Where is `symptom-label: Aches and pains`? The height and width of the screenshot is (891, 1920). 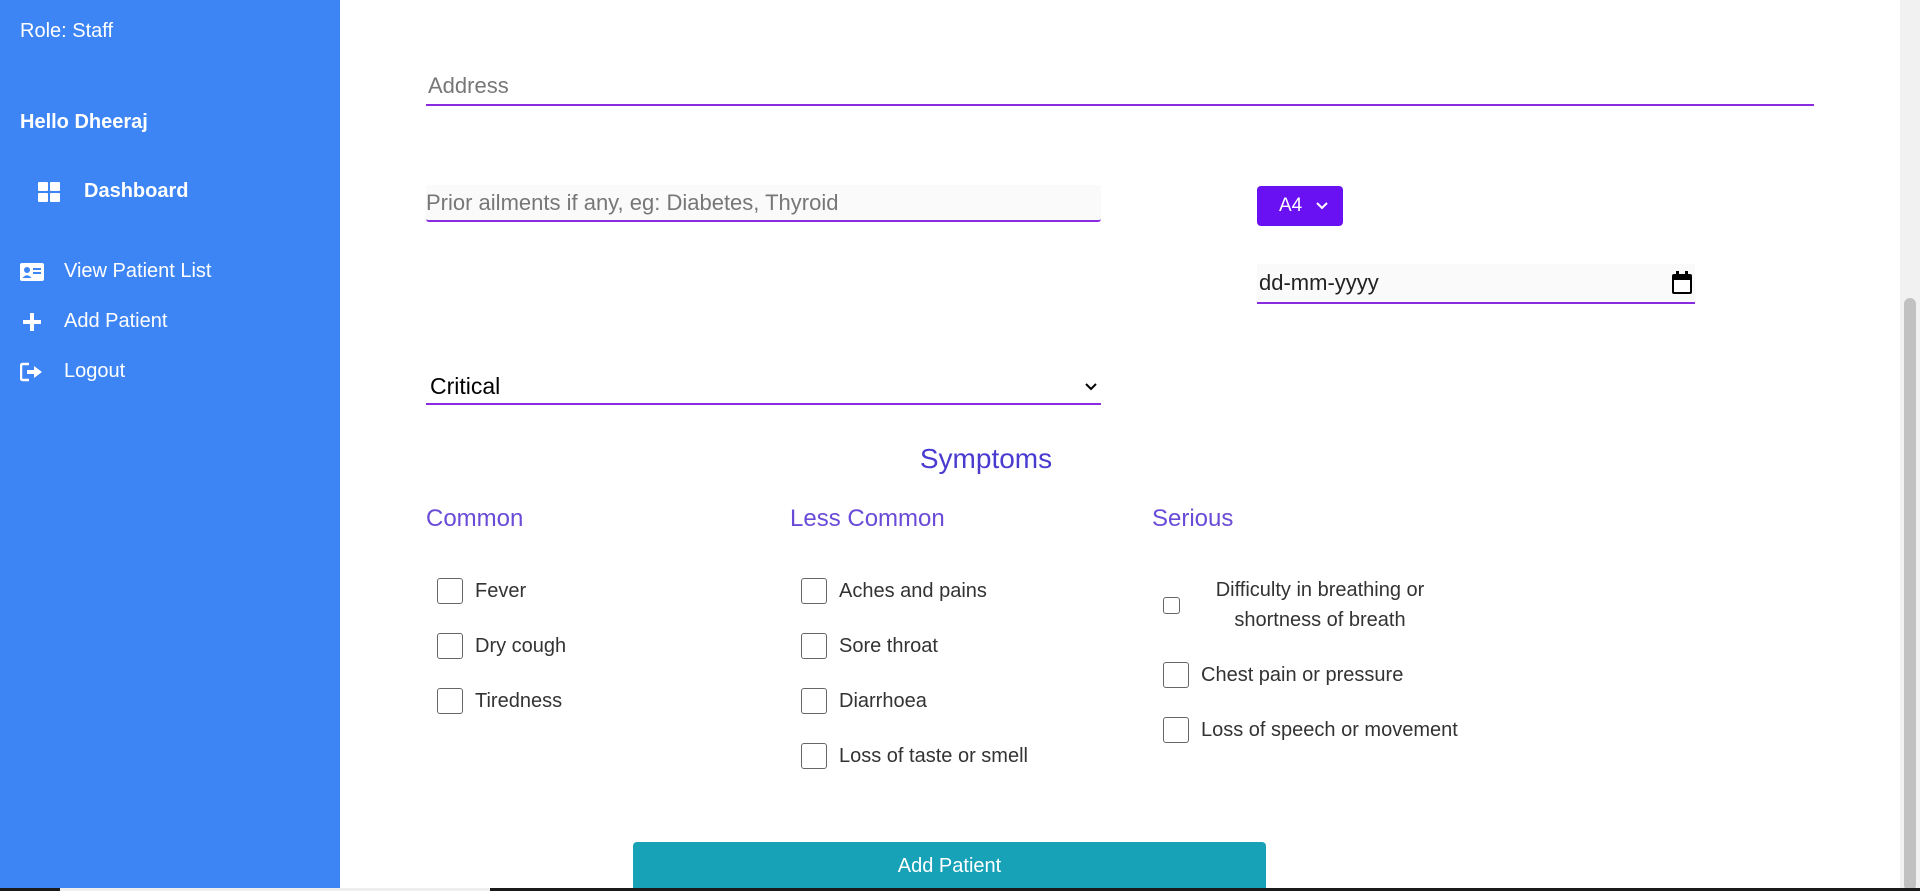 symptom-label: Aches and pains is located at coordinates (913, 590).